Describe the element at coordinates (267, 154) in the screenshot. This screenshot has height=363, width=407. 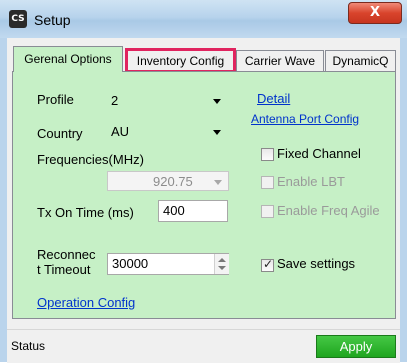
I see `fixed-channel-checkbox` at that location.